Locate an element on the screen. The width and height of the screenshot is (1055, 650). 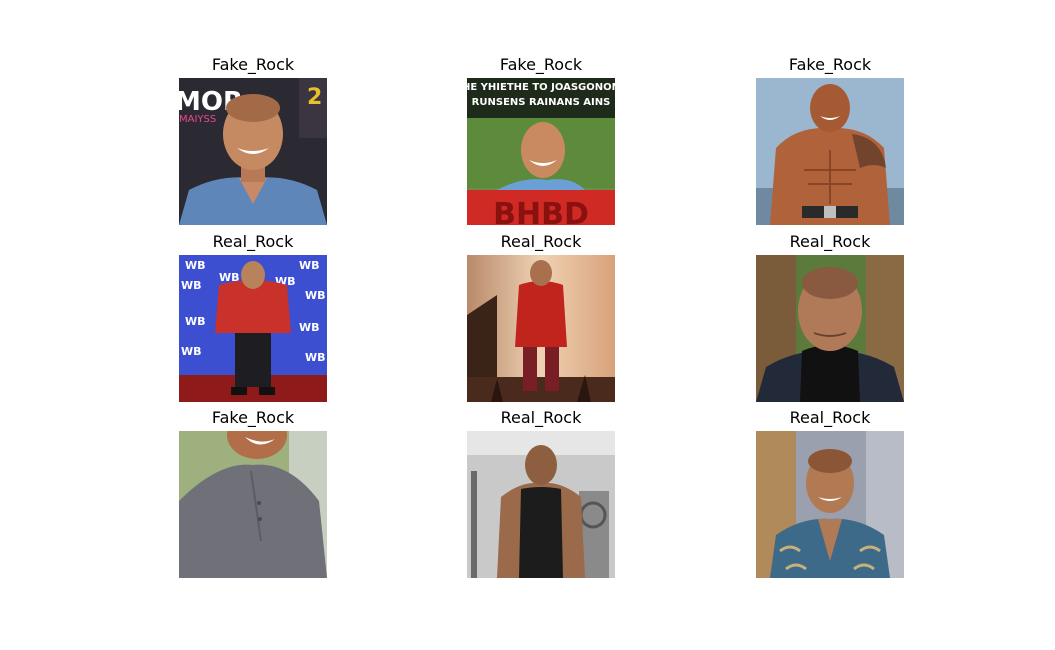
photo-tattooed-torso is located at coordinates (830, 151).